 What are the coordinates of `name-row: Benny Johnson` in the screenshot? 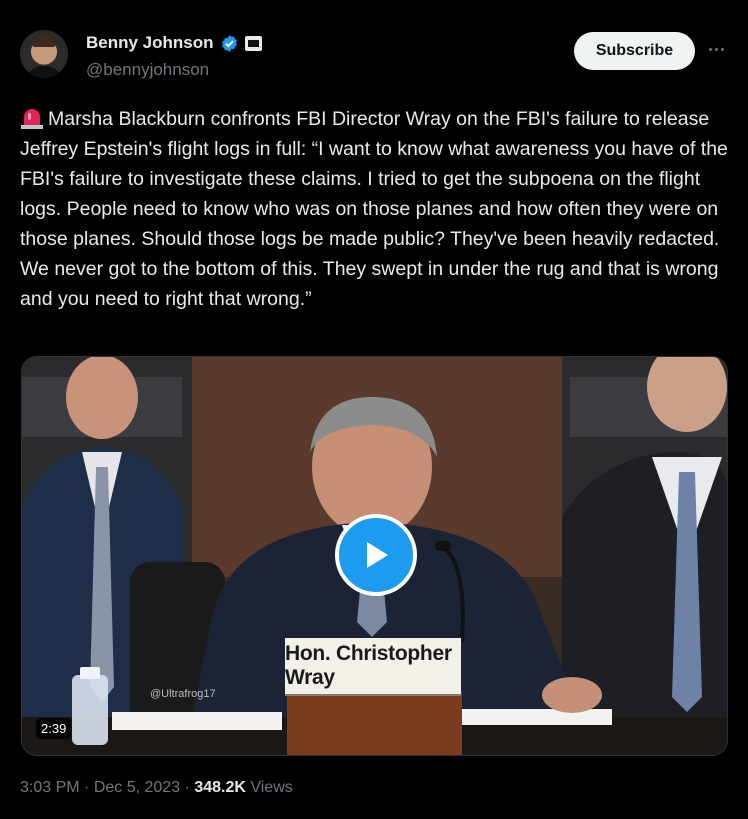 It's located at (174, 43).